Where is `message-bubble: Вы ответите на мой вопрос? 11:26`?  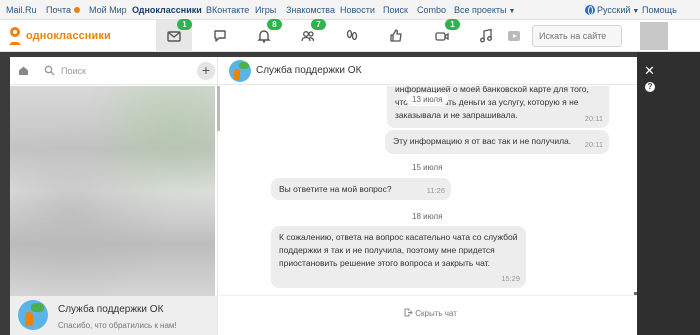
message-bubble: Вы ответите на мой вопрос? 11:26 is located at coordinates (361, 189).